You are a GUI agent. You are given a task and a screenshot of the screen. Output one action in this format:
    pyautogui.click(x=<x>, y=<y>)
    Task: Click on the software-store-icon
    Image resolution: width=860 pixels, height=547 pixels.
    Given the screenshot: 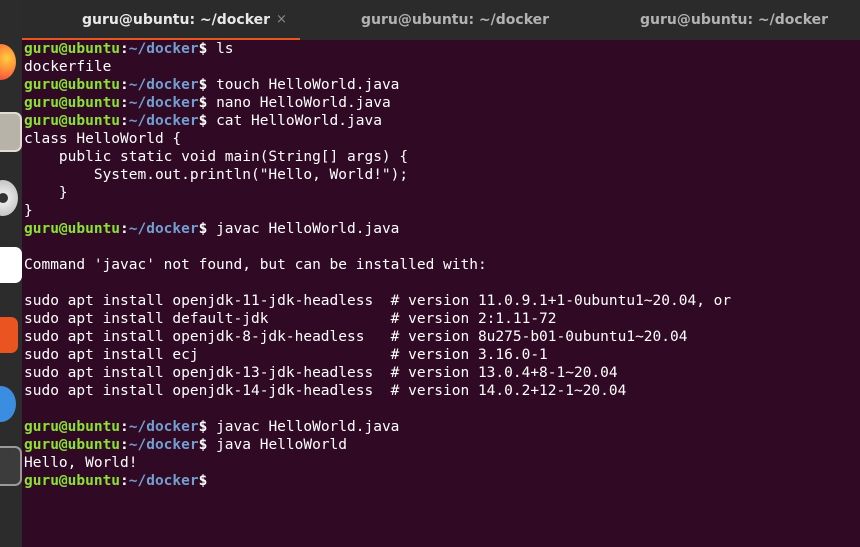 What is the action you would take?
    pyautogui.click(x=9, y=335)
    